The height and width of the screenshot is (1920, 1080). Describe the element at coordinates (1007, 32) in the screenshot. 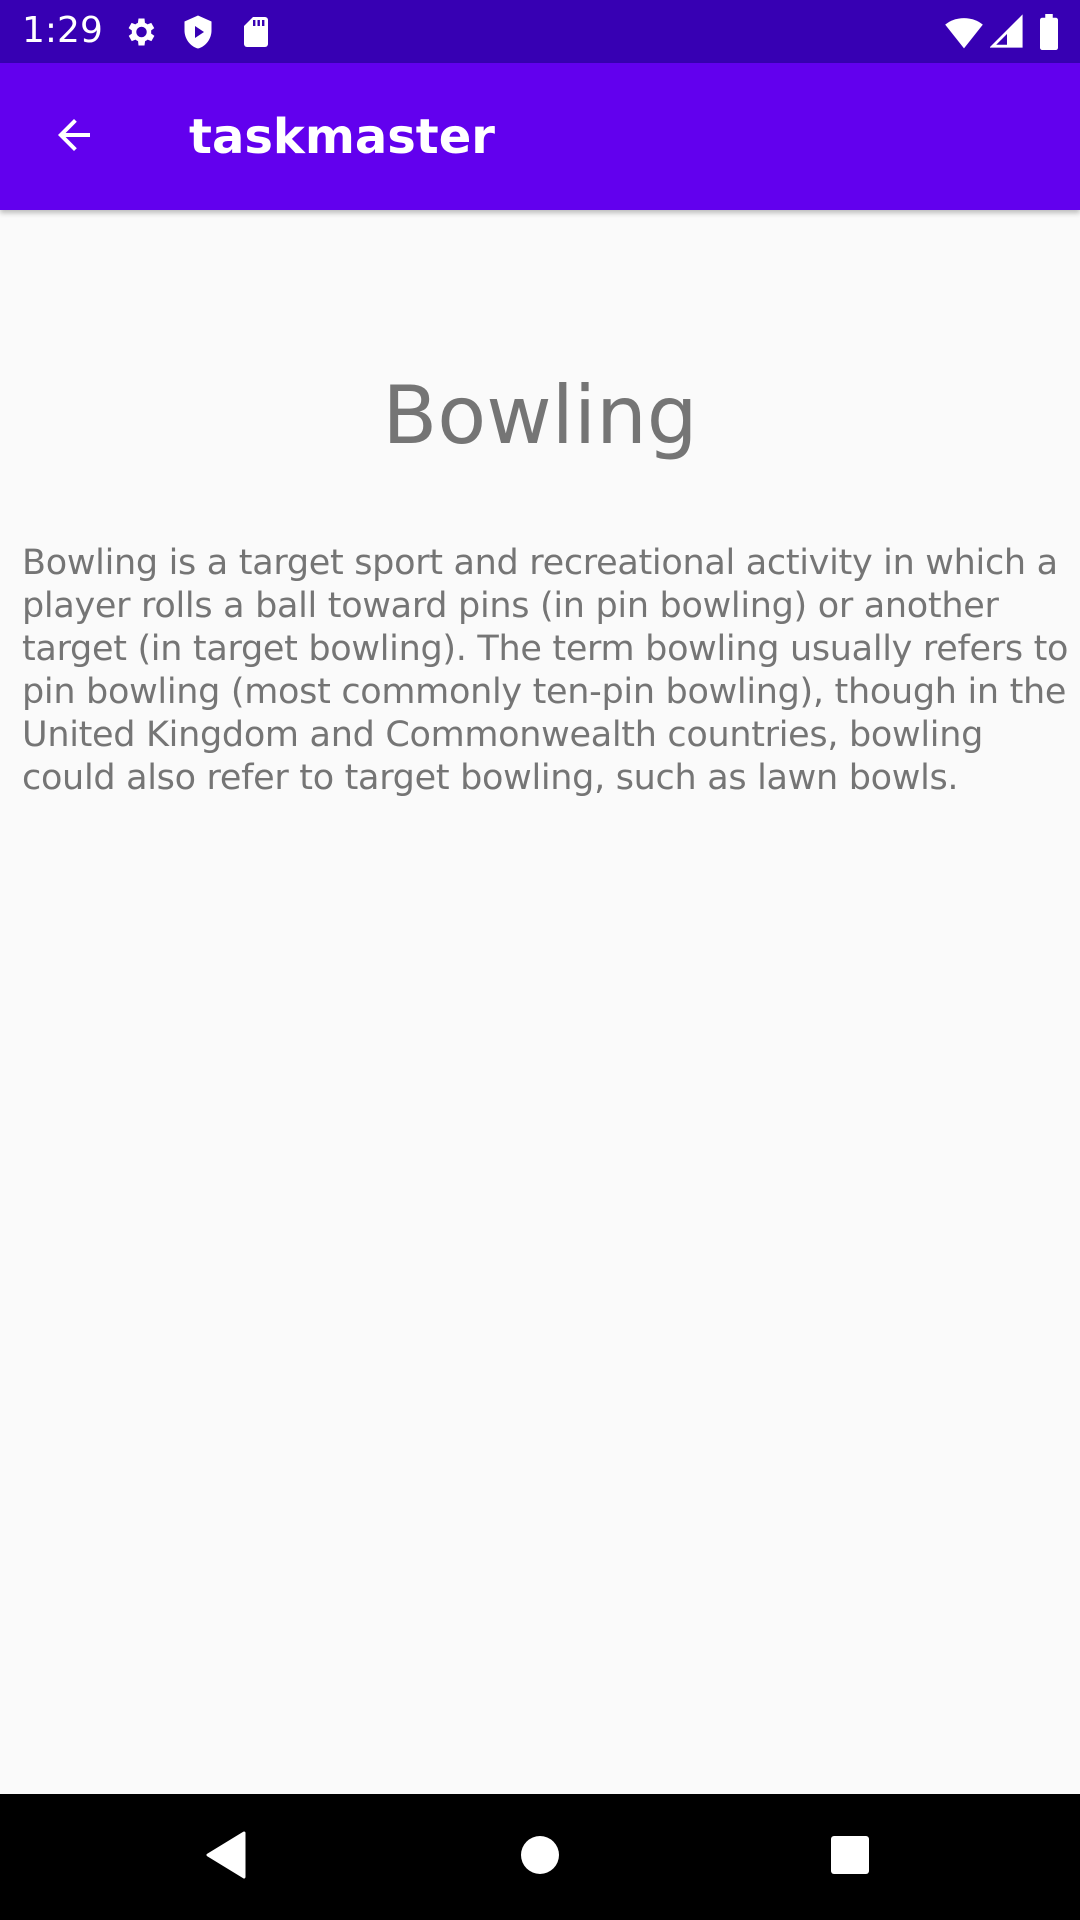

I see `signal-icon` at that location.